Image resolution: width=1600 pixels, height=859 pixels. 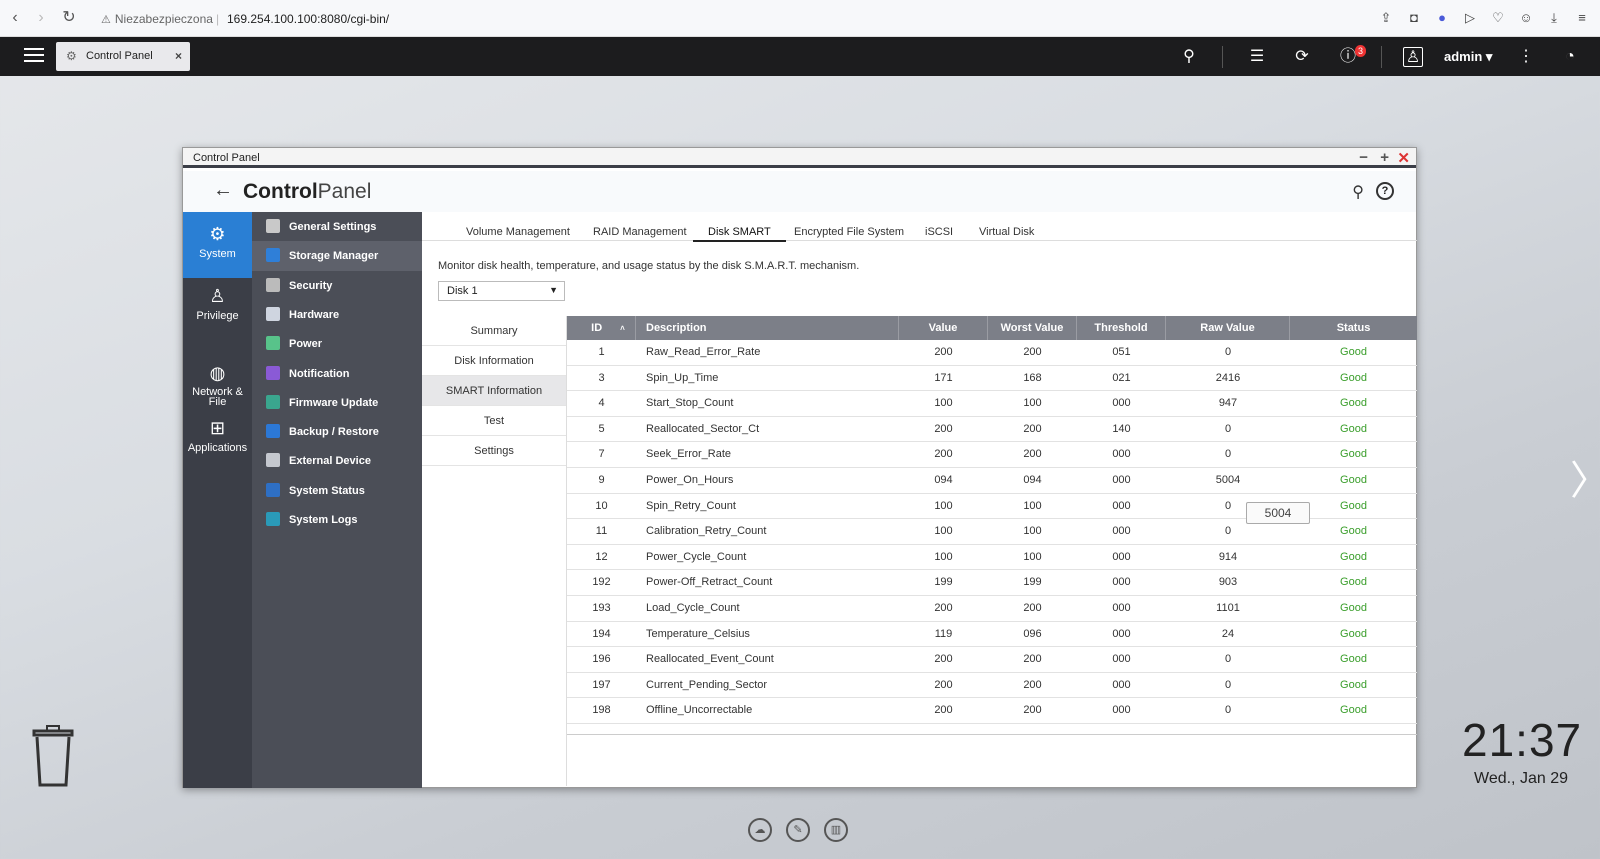 What do you see at coordinates (1006, 232) in the screenshot?
I see `tab-virtual-disk: Virtual Disk` at bounding box center [1006, 232].